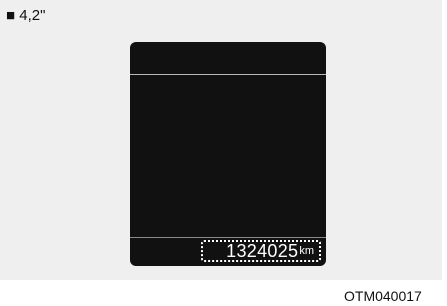 The width and height of the screenshot is (447, 306). I want to click on figure-code: OTM040017, so click(383, 296).